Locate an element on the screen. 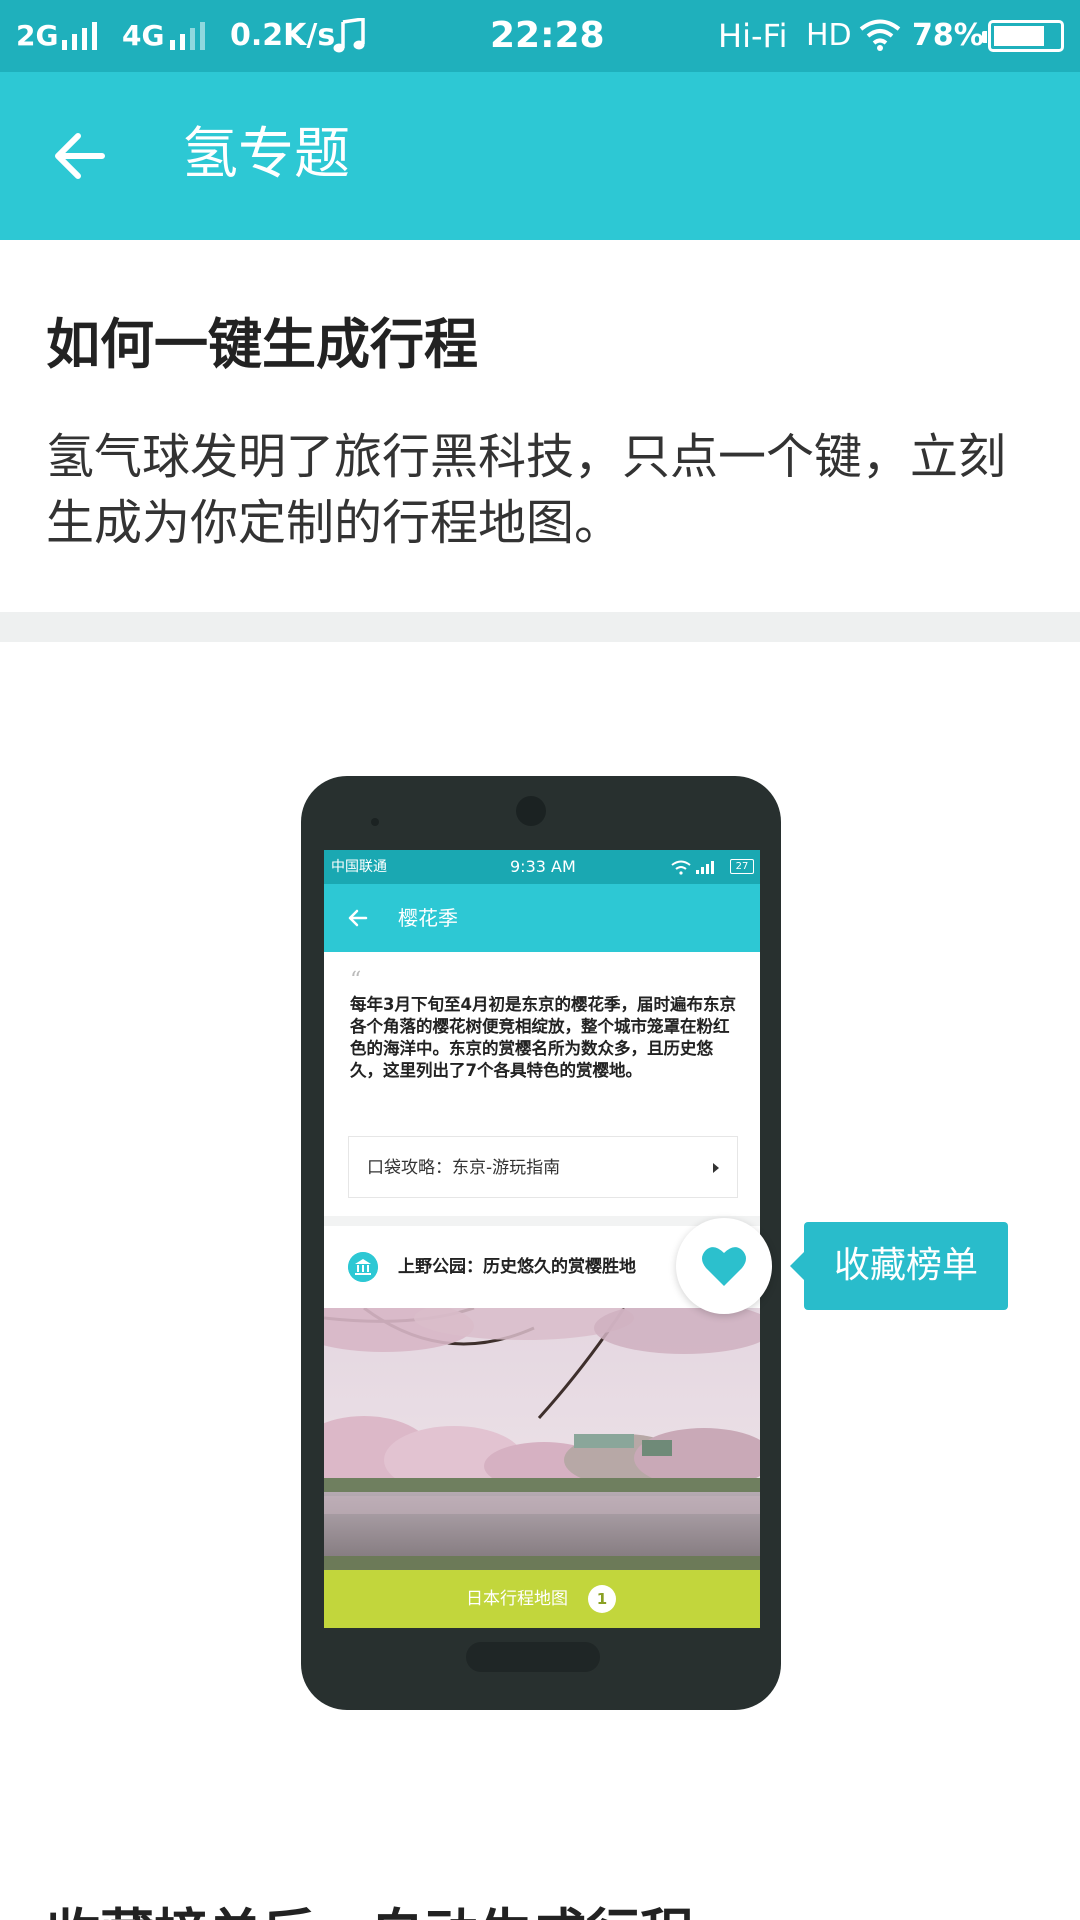 The width and height of the screenshot is (1080, 1920). mock-itinerary-map-label: 日本行程地图 is located at coordinates (517, 1599).